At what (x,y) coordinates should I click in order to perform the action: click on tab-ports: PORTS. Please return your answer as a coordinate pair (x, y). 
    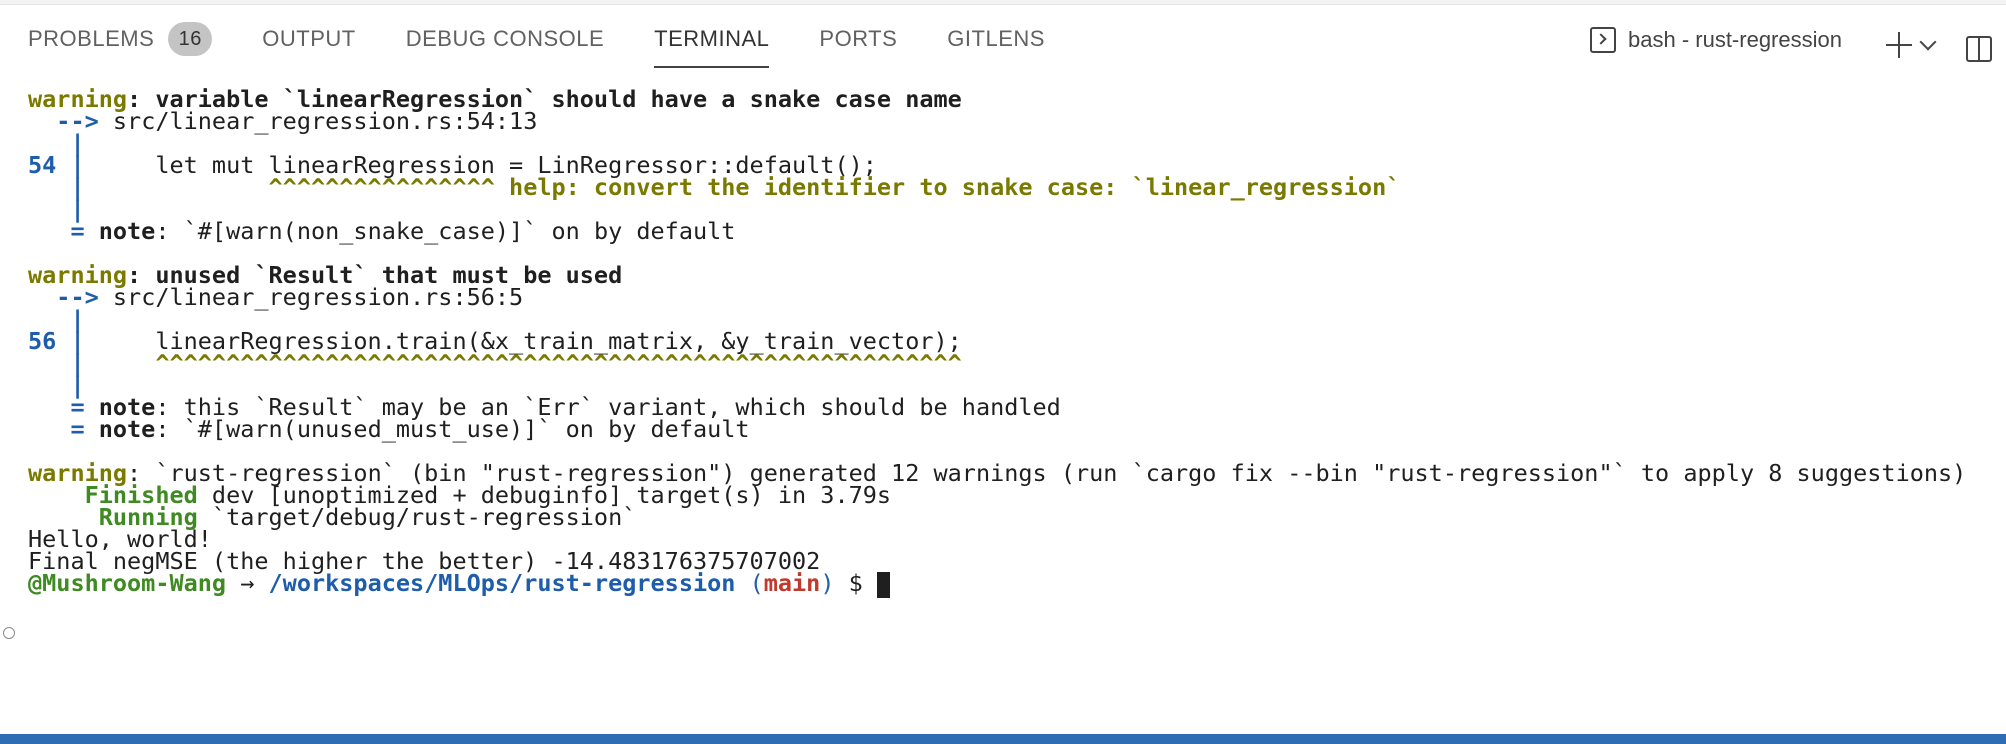
    Looking at the image, I should click on (858, 39).